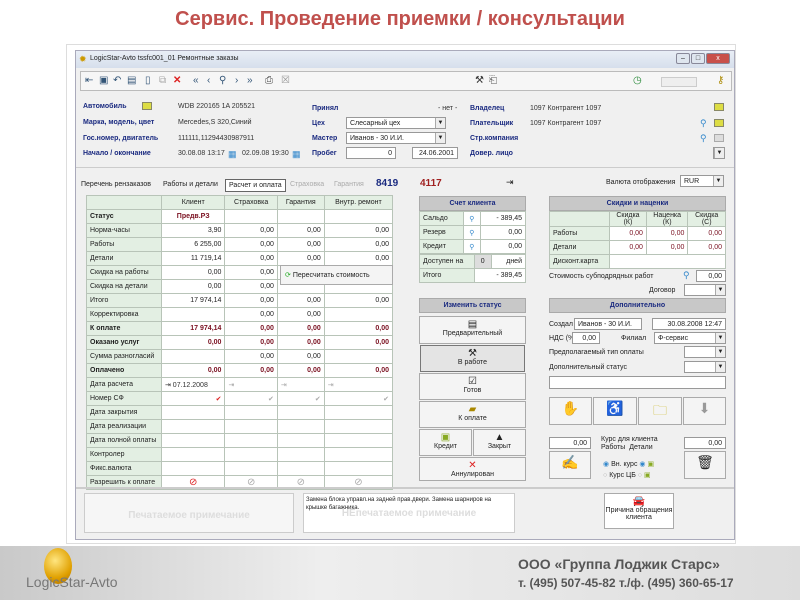  What do you see at coordinates (493, 81) in the screenshot?
I see `docs-icon: ⎗` at bounding box center [493, 81].